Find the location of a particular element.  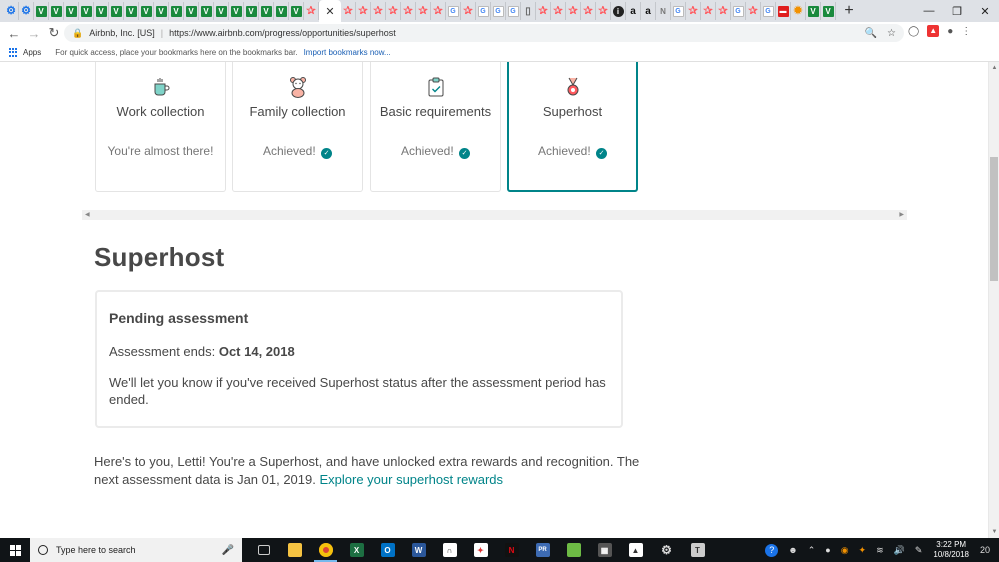

maximize-button: ❐ is located at coordinates (957, 11).